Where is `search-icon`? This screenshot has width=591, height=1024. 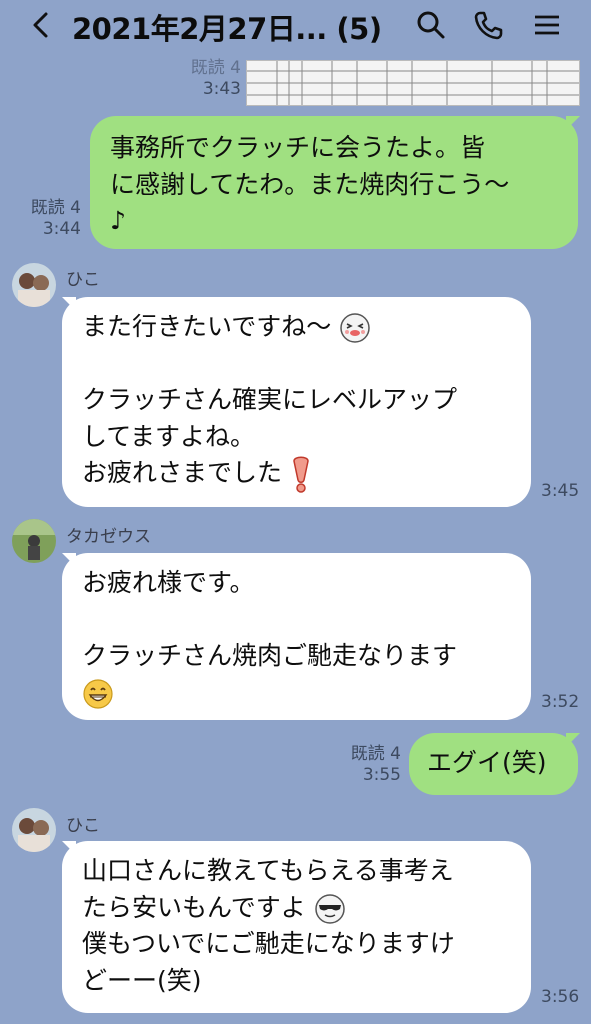
search-icon is located at coordinates (430, 25).